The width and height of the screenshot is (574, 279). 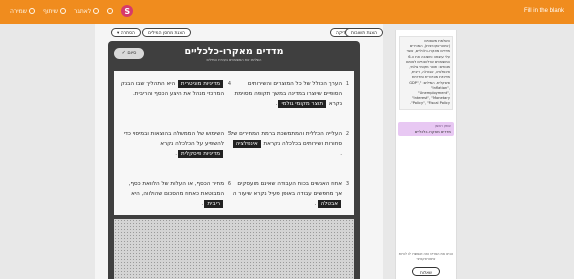 What do you see at coordinates (72, 11) in the screenshot?
I see `top-bar-actions: S לאתגר שיתוף שמירה` at bounding box center [72, 11].